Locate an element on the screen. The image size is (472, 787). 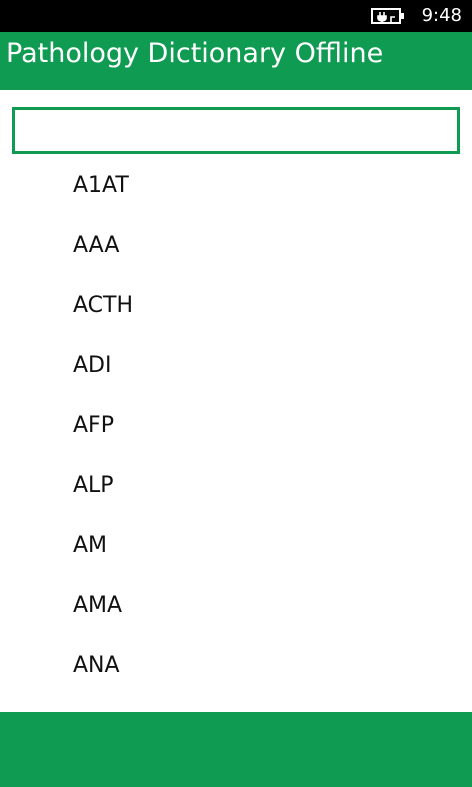
term-list-item: A1AT is located at coordinates (236, 185).